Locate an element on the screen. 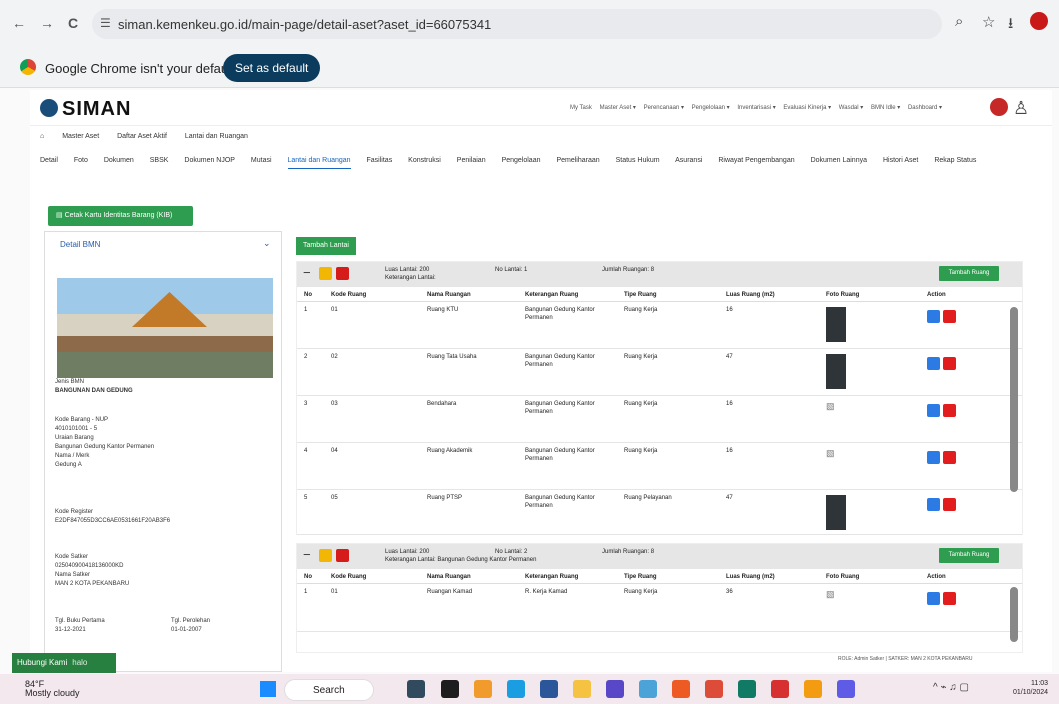  tab-fasilitas: Fasilitas is located at coordinates (380, 160).